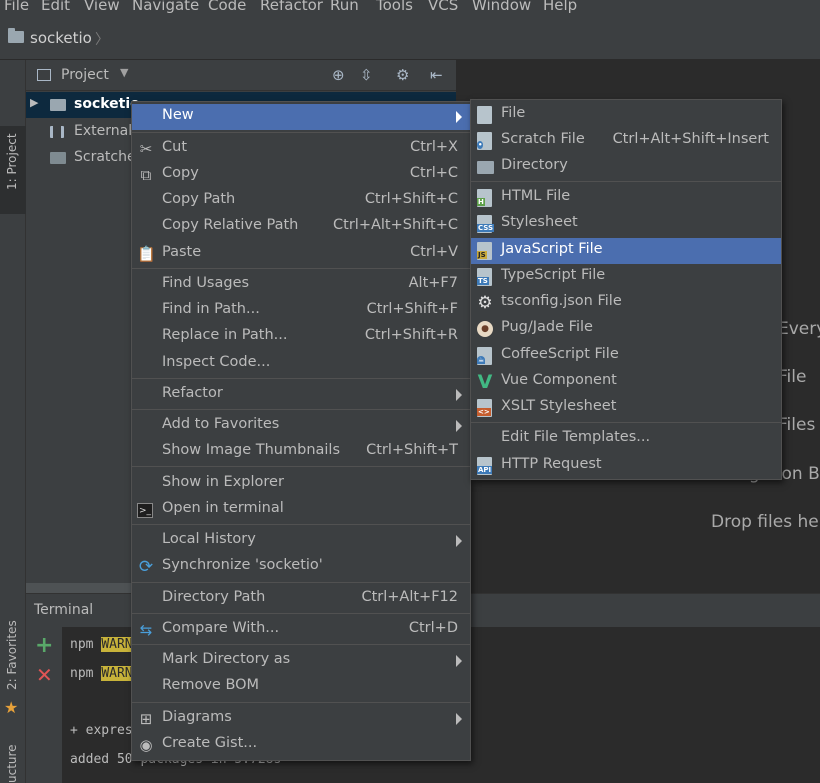 Image resolution: width=820 pixels, height=783 pixels. Describe the element at coordinates (626, 277) in the screenshot. I see `submenu-item-typescript-file: TS TypeScript File` at that location.